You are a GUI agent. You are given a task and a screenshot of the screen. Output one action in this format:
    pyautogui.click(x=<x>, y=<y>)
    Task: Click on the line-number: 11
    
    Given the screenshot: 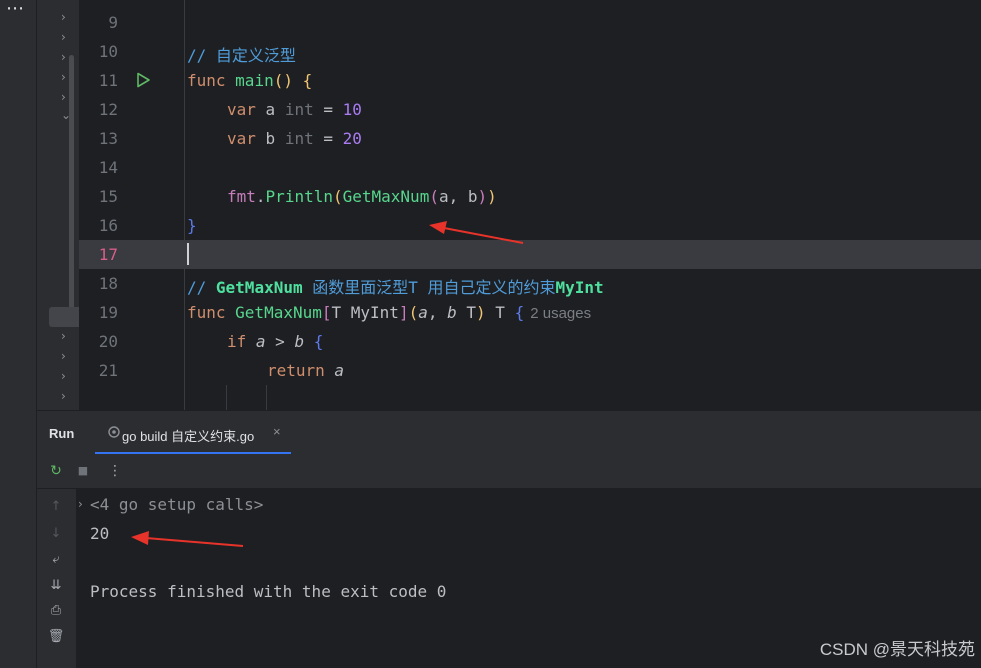 What is the action you would take?
    pyautogui.click(x=108, y=80)
    